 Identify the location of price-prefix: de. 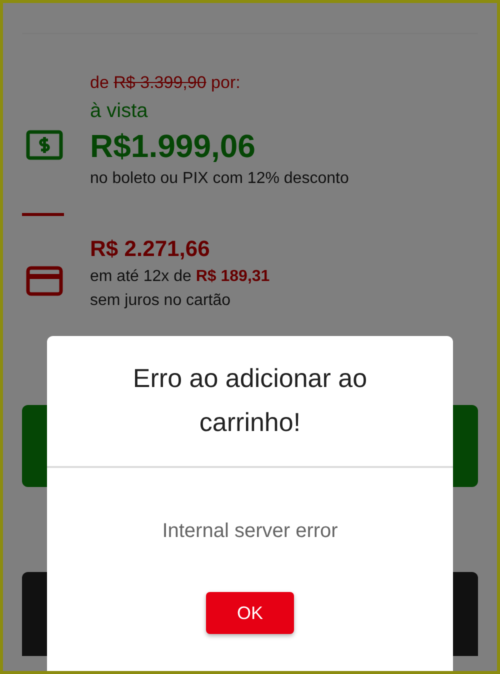
(99, 82).